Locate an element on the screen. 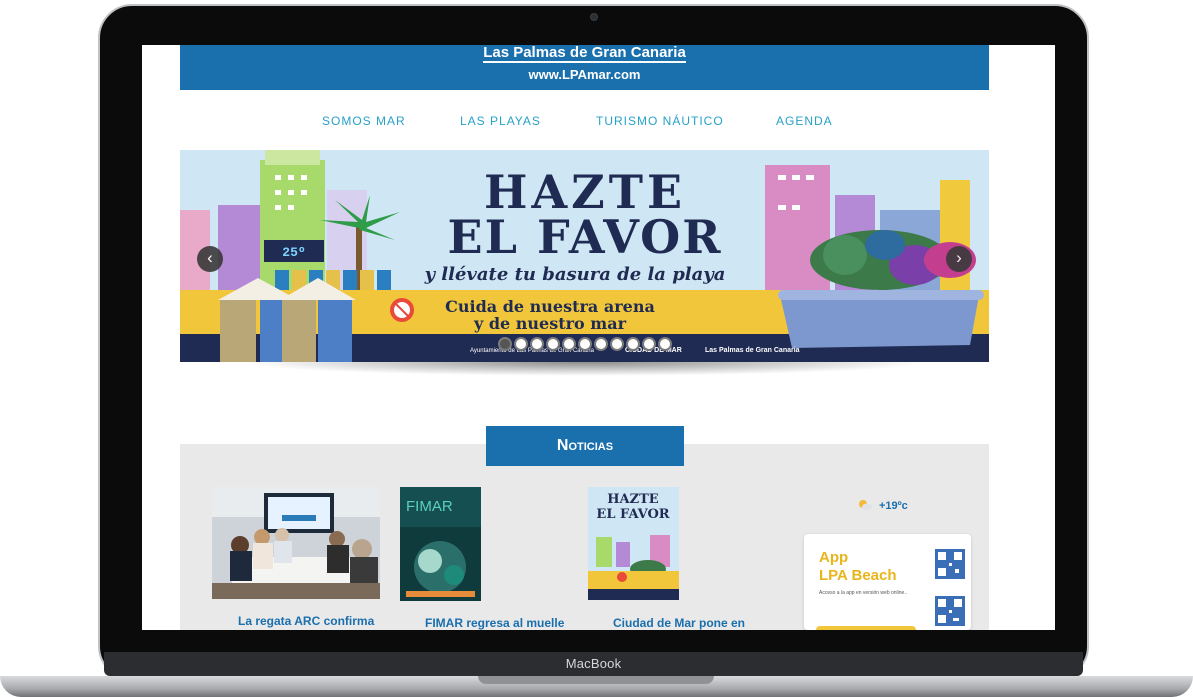 The height and width of the screenshot is (697, 1193). banner-tagline: y llévate tu basura de la playa is located at coordinates (575, 274).